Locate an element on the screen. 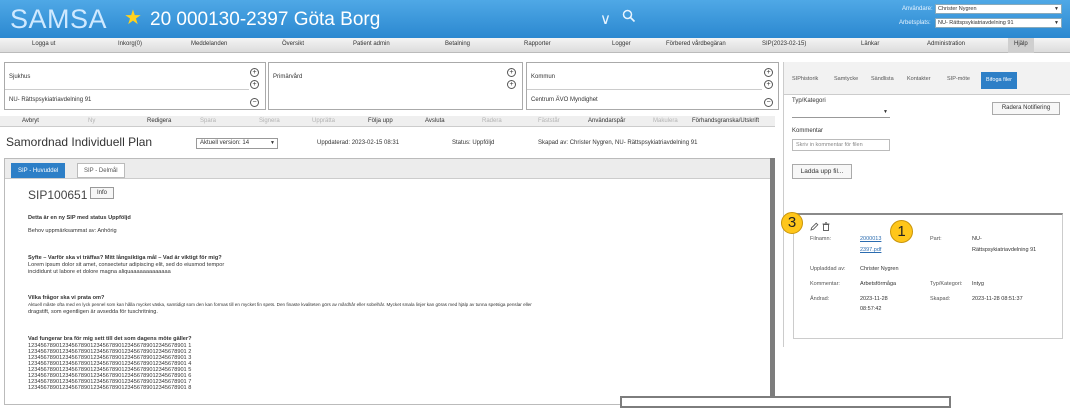 This screenshot has width=1070, height=408. uploaded-by-value: Christer Nygren is located at coordinates (879, 269).